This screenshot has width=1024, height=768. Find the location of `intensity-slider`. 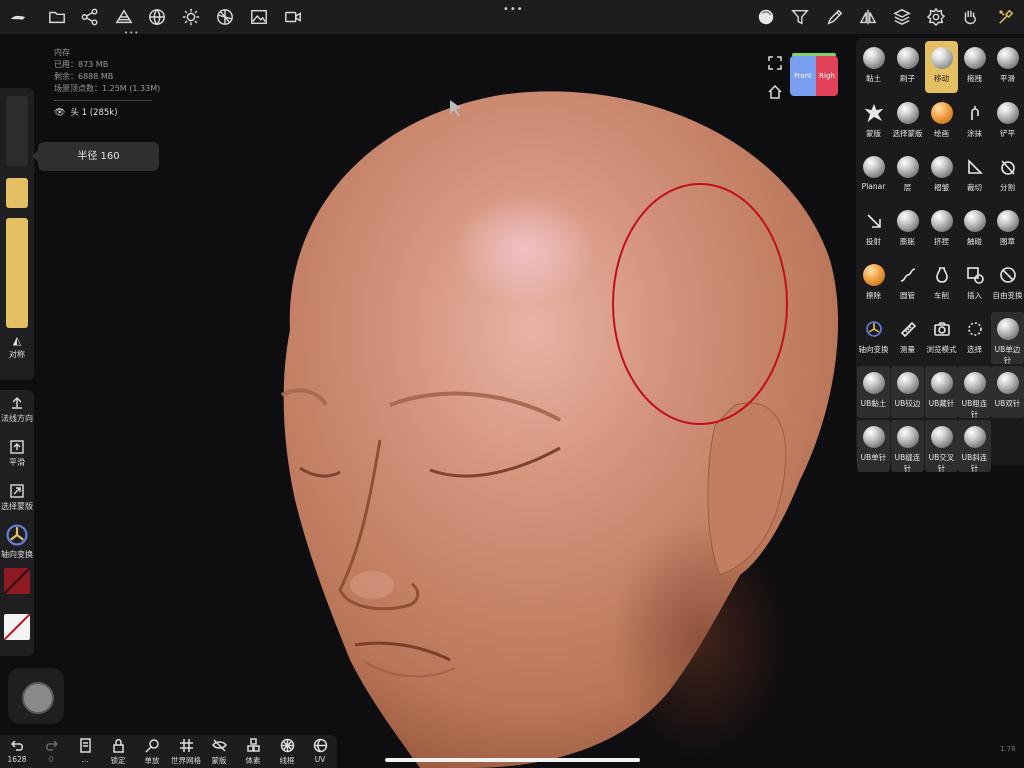

intensity-slider is located at coordinates (17, 273).